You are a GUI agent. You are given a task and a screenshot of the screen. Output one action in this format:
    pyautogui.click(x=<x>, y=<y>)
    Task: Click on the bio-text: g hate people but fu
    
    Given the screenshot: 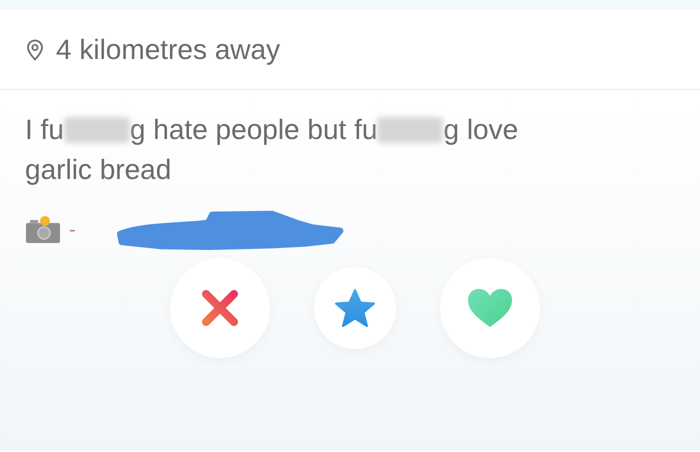 What is the action you would take?
    pyautogui.click(x=254, y=130)
    